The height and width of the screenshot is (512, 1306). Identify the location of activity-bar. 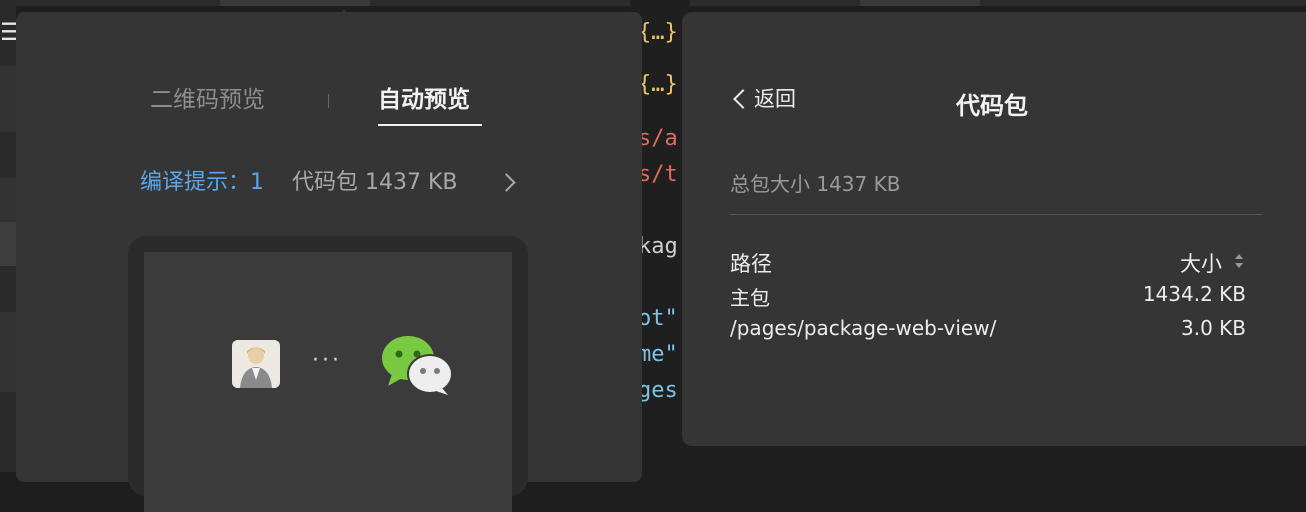
(8, 236).